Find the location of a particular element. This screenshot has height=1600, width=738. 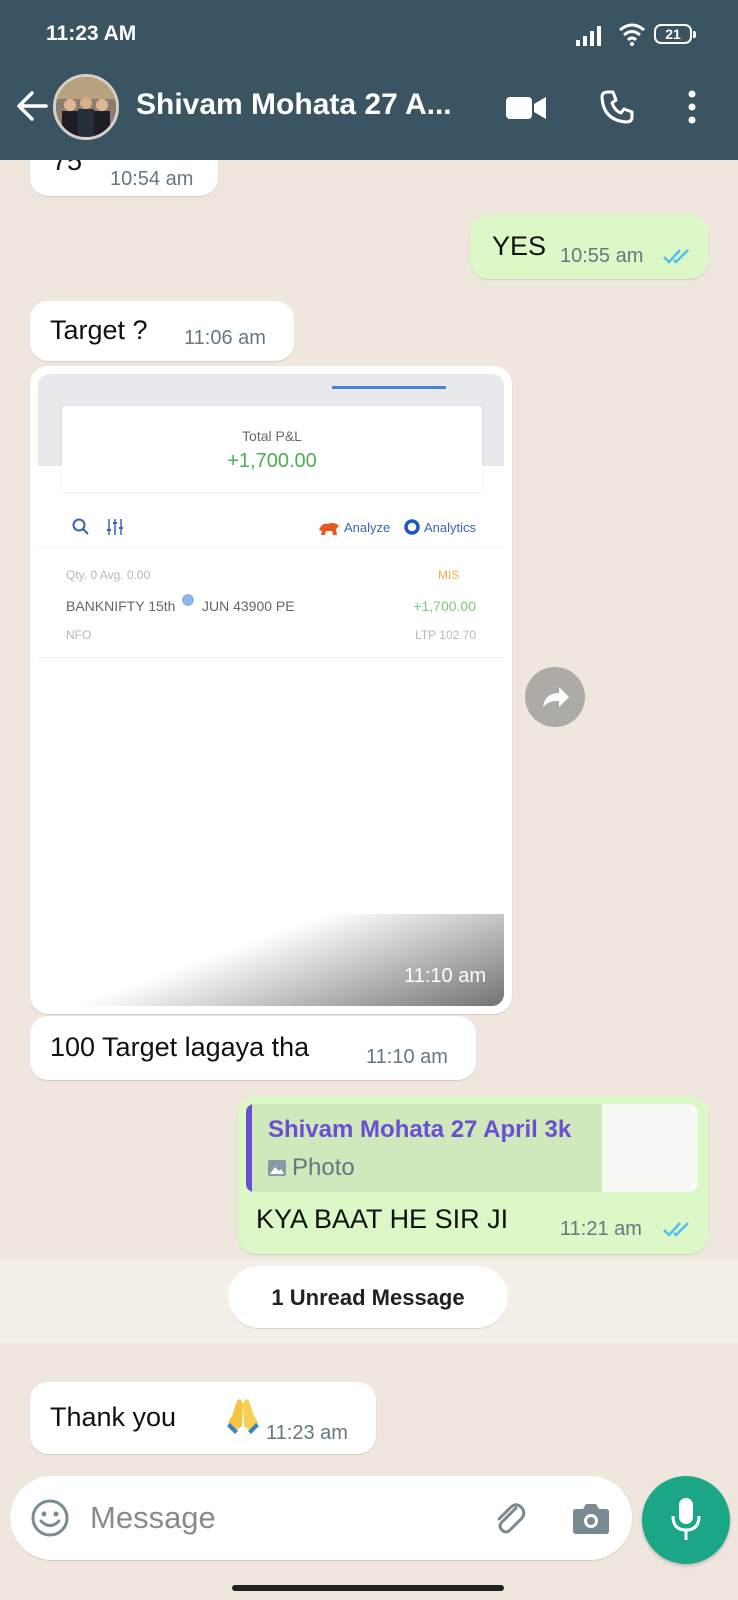

home-indicator is located at coordinates (368, 1588).